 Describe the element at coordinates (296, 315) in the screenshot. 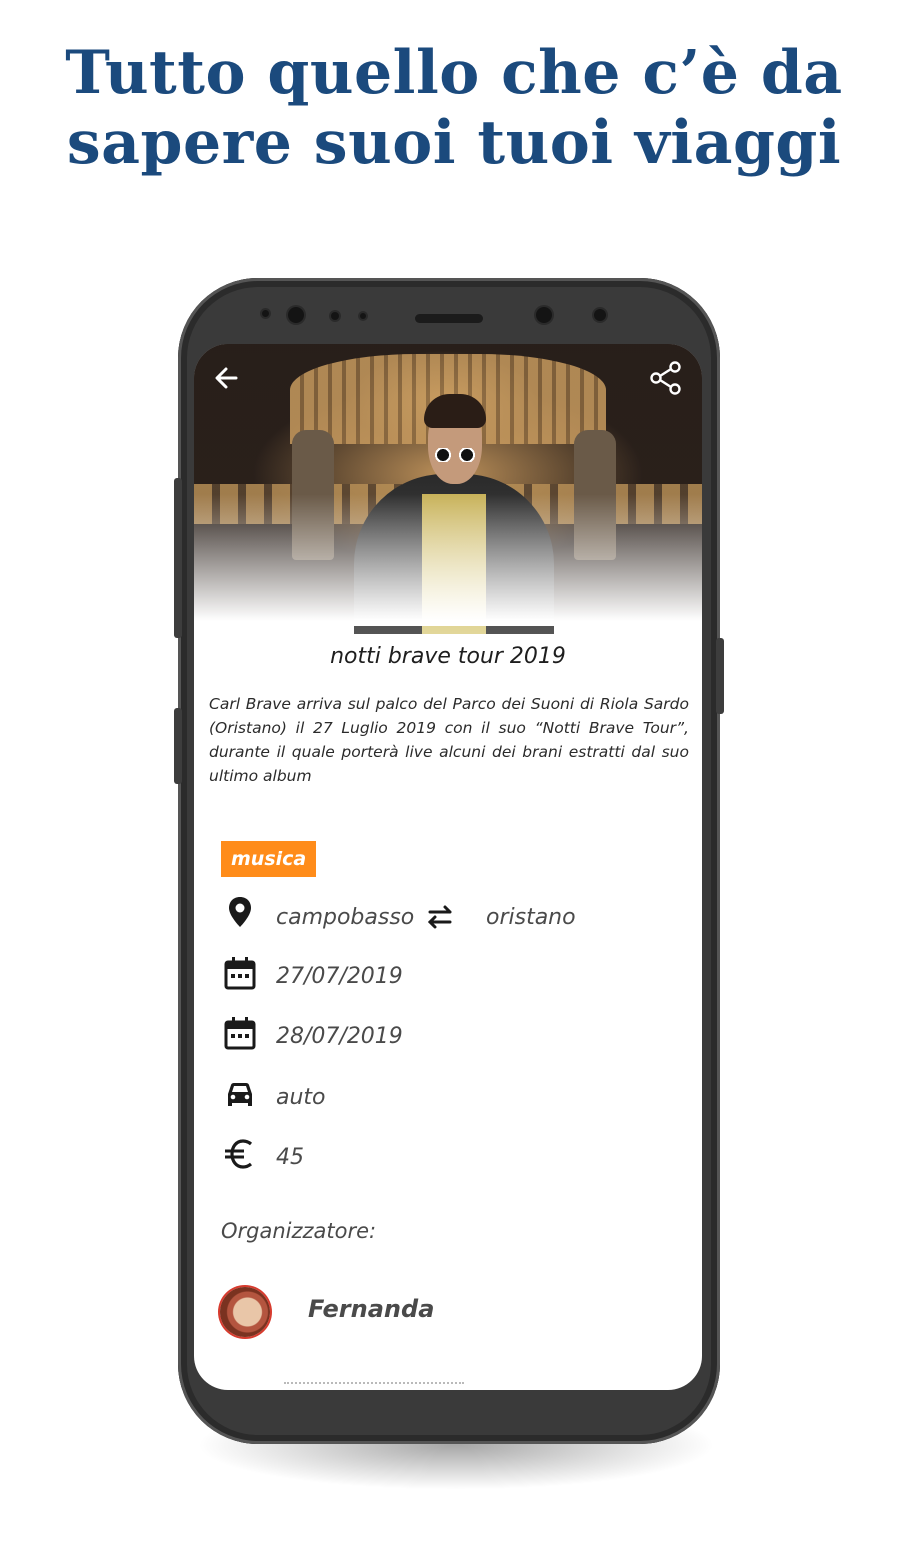

I see `front-camera` at that location.